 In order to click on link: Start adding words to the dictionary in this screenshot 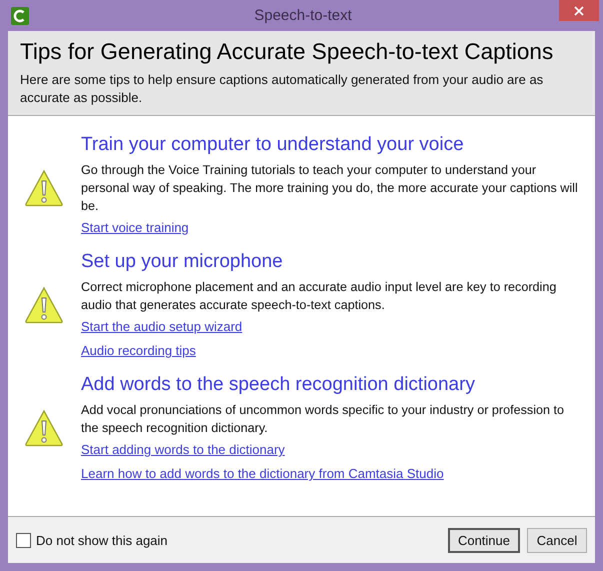, I will do `click(183, 450)`.